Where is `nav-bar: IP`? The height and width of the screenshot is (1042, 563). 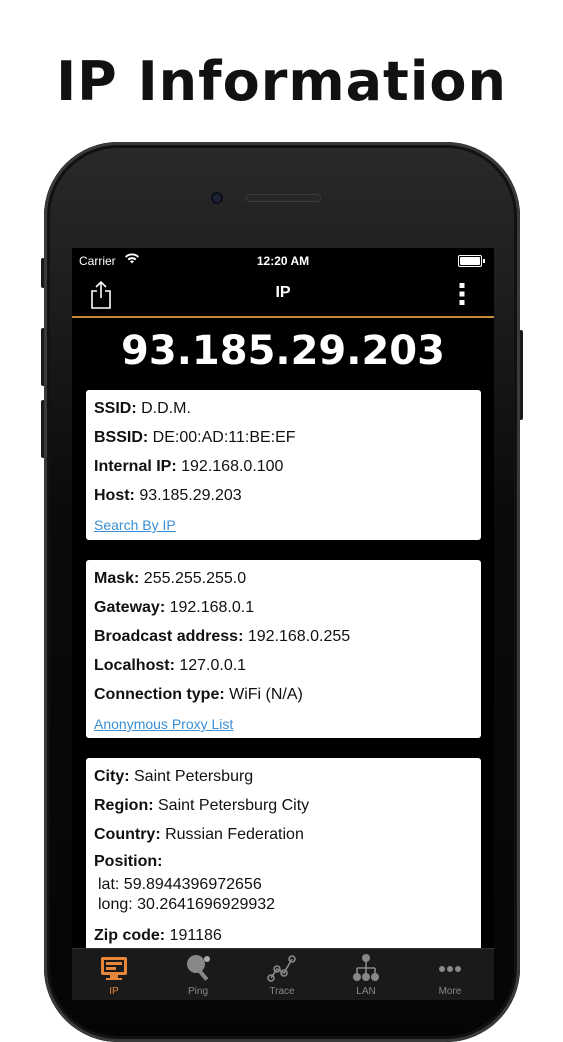 nav-bar: IP is located at coordinates (283, 296).